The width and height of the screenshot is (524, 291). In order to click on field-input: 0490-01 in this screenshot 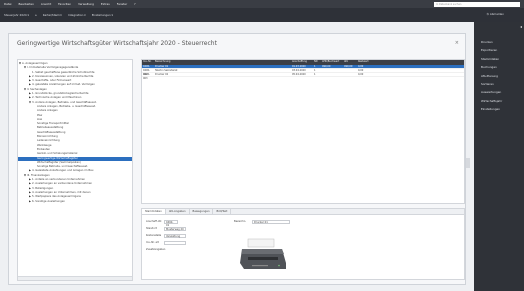, I will do `click(171, 223)`.